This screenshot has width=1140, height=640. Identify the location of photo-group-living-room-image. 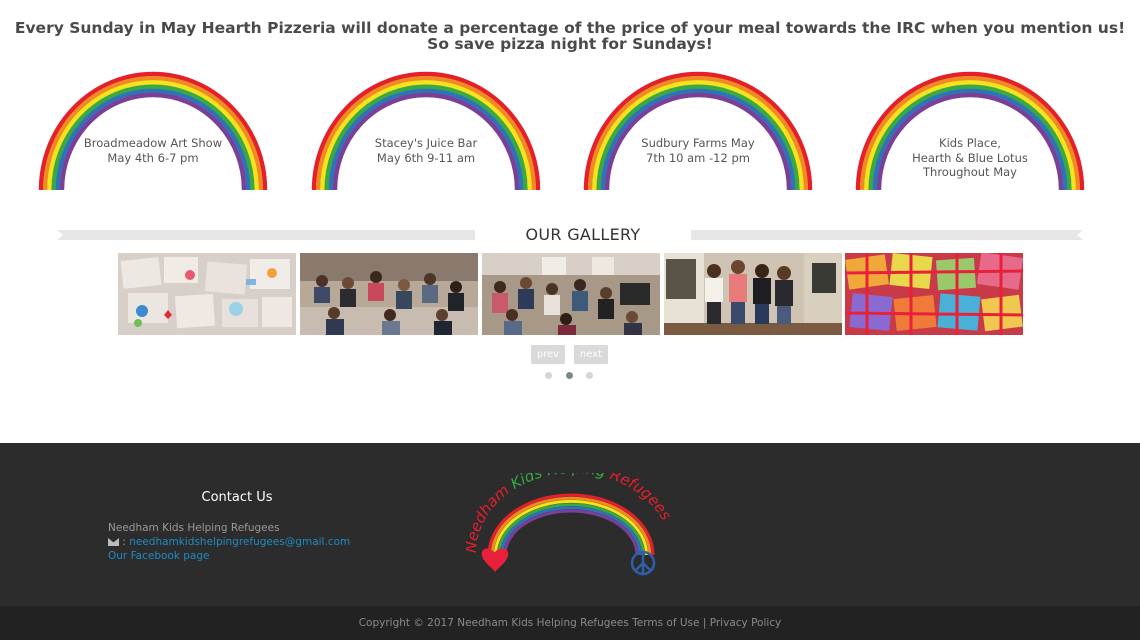
(571, 294).